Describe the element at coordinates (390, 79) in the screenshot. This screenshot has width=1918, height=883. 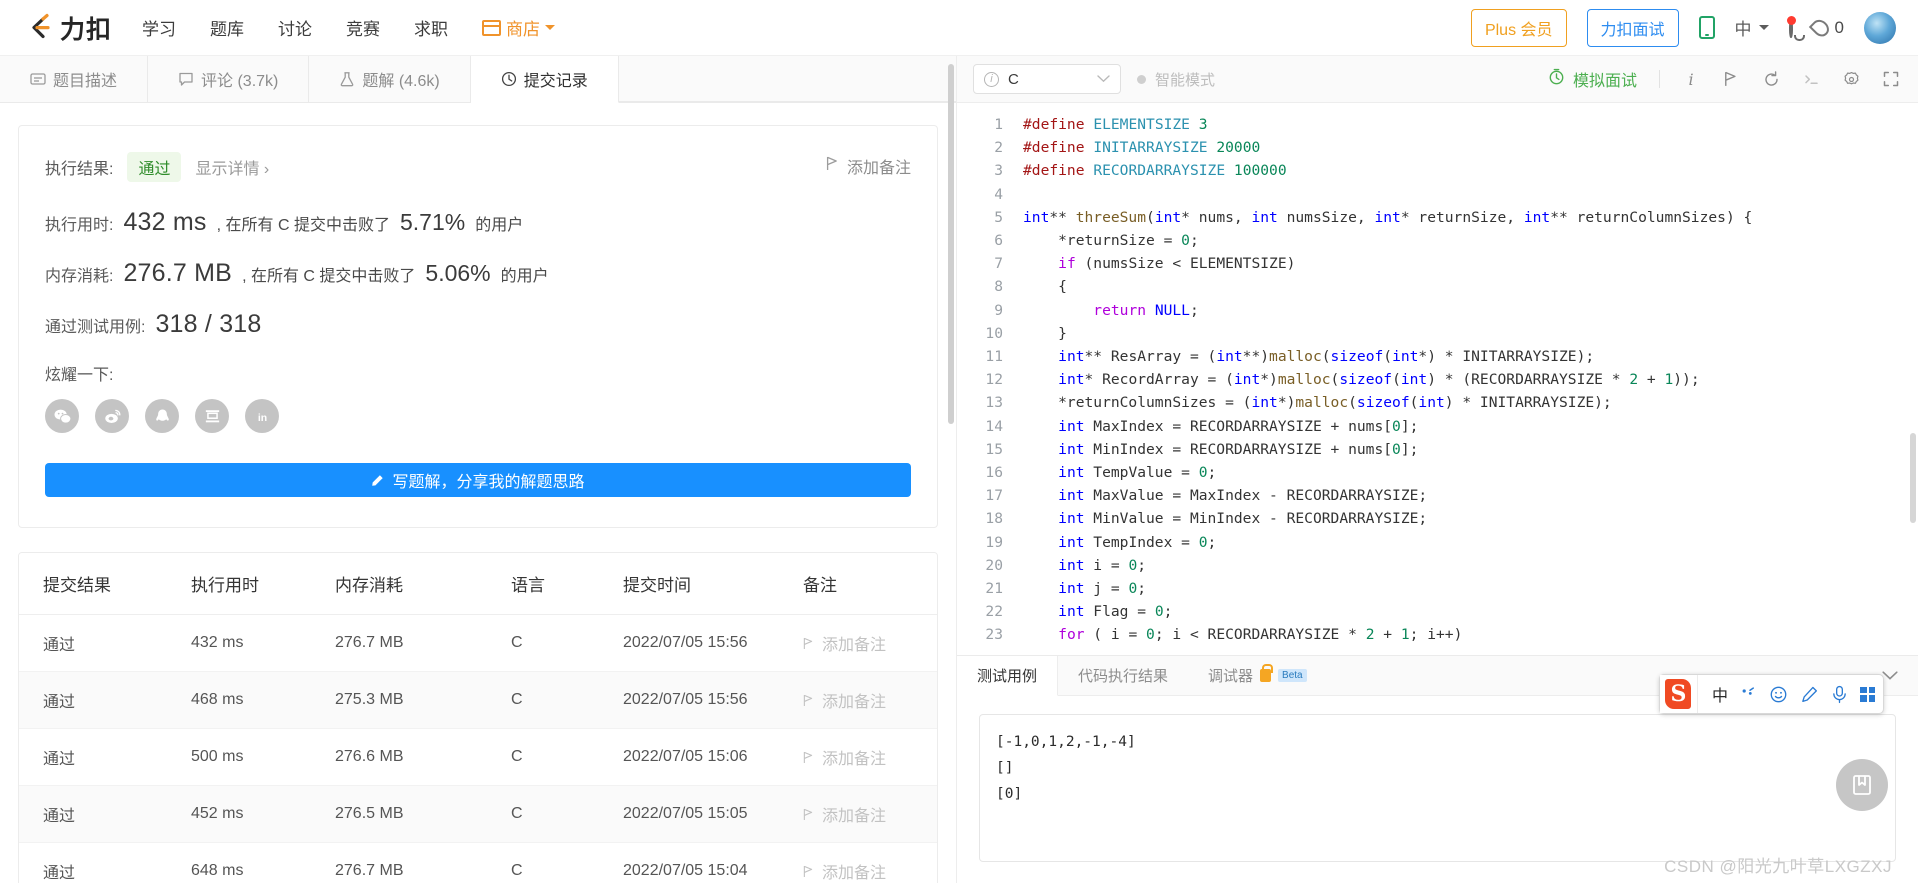
I see `tab-solutions: 题解 (4.6k)` at that location.